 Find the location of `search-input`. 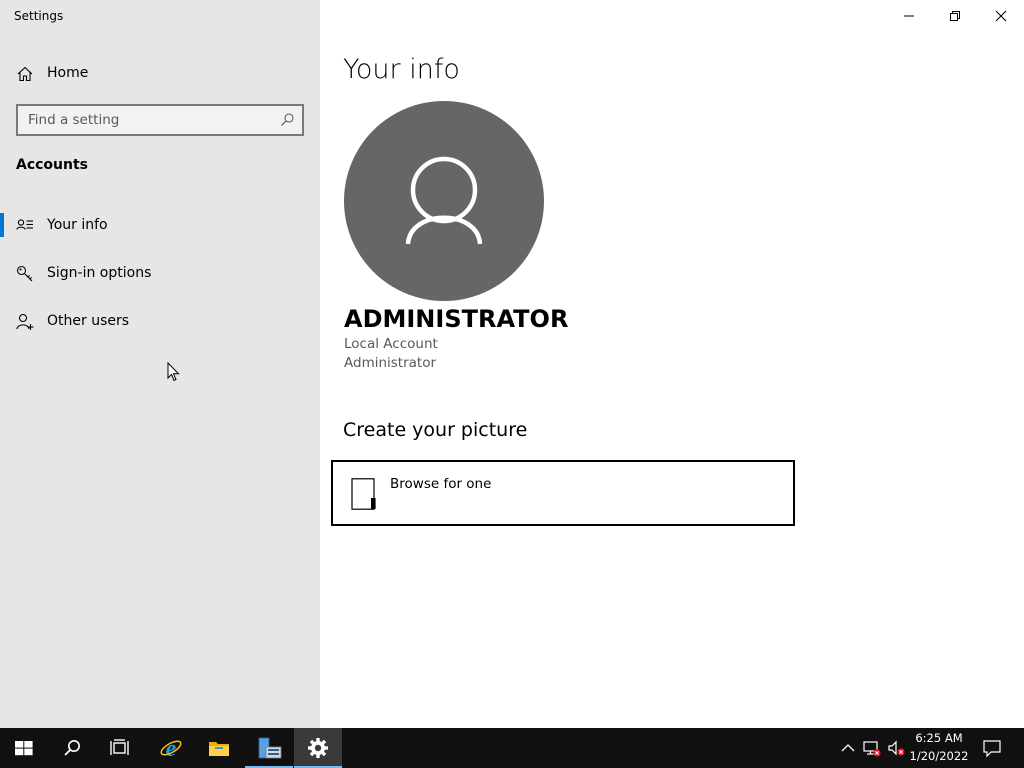

search-input is located at coordinates (143, 120).